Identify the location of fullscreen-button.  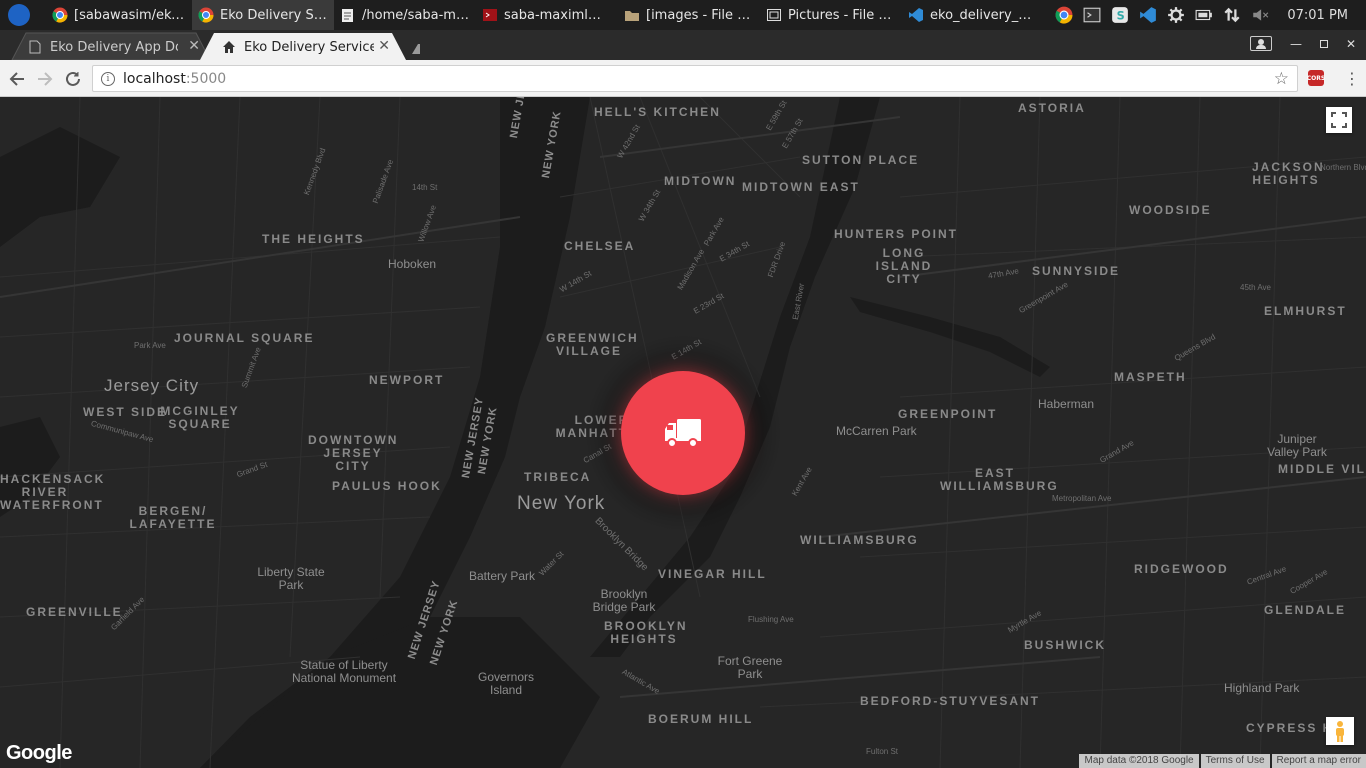
(1339, 120).